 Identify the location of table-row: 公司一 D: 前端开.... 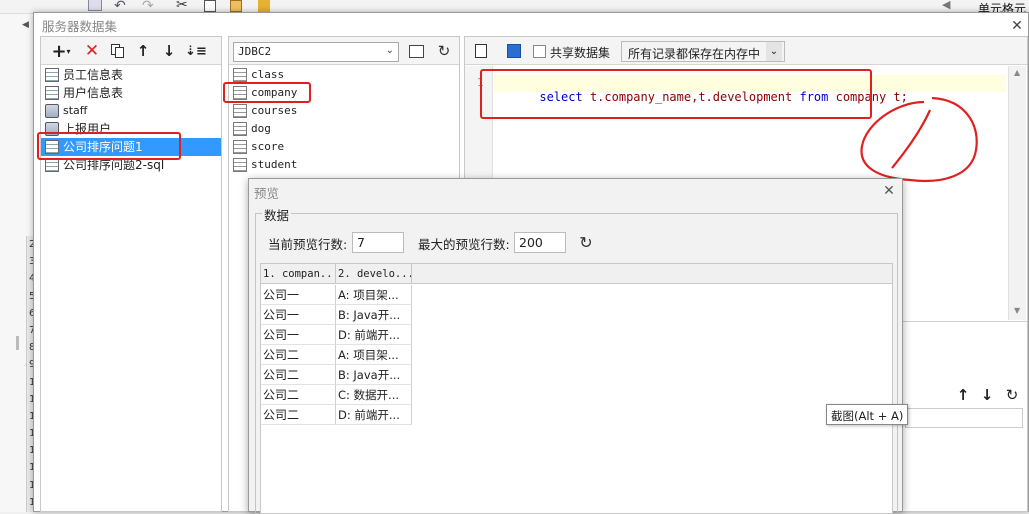
(336, 335).